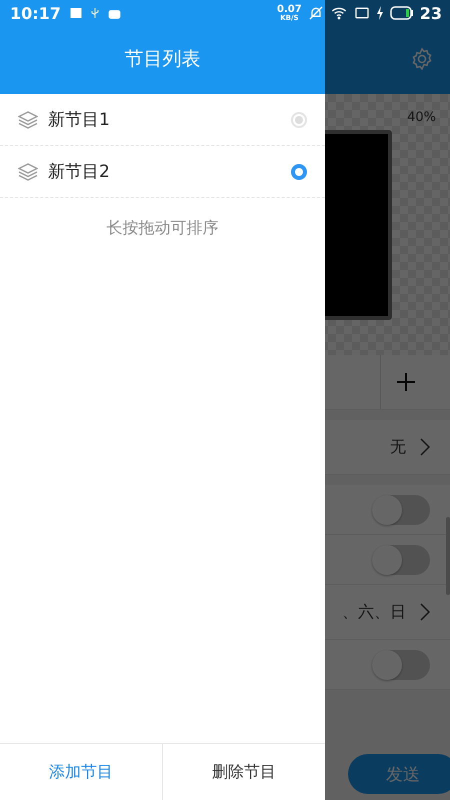 This screenshot has height=800, width=450. Describe the element at coordinates (402, 13) in the screenshot. I see `battery-icon` at that location.